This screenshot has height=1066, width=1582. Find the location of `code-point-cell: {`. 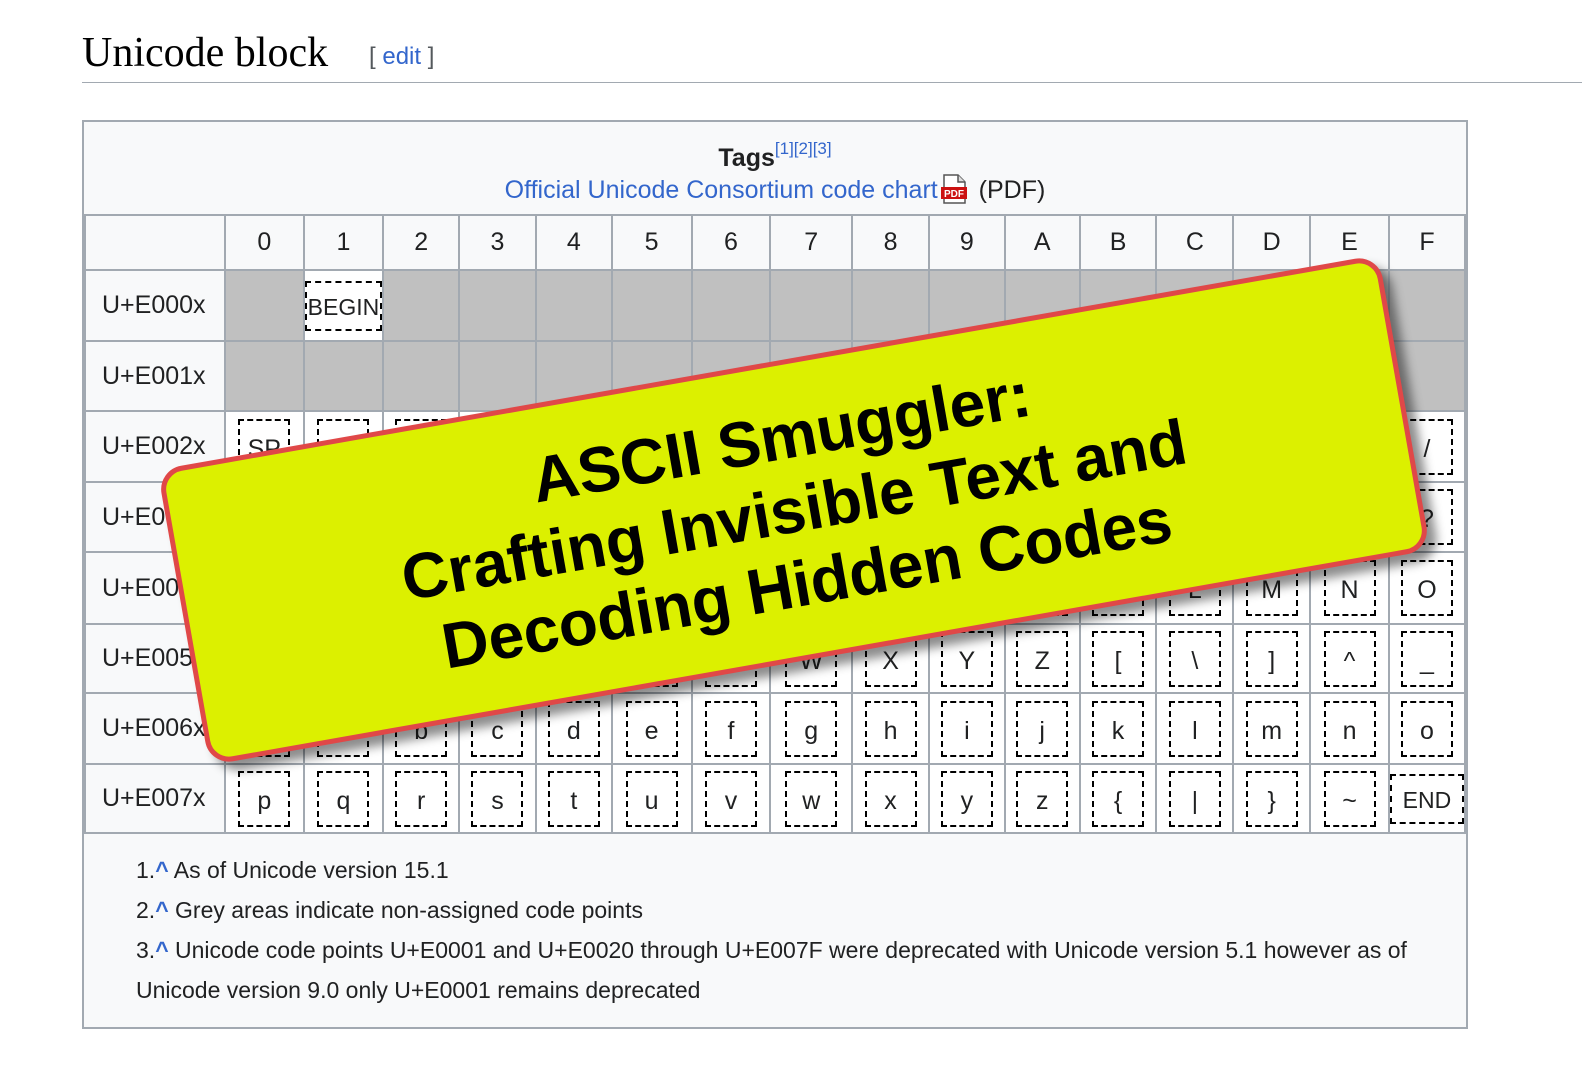

code-point-cell: { is located at coordinates (1118, 798).